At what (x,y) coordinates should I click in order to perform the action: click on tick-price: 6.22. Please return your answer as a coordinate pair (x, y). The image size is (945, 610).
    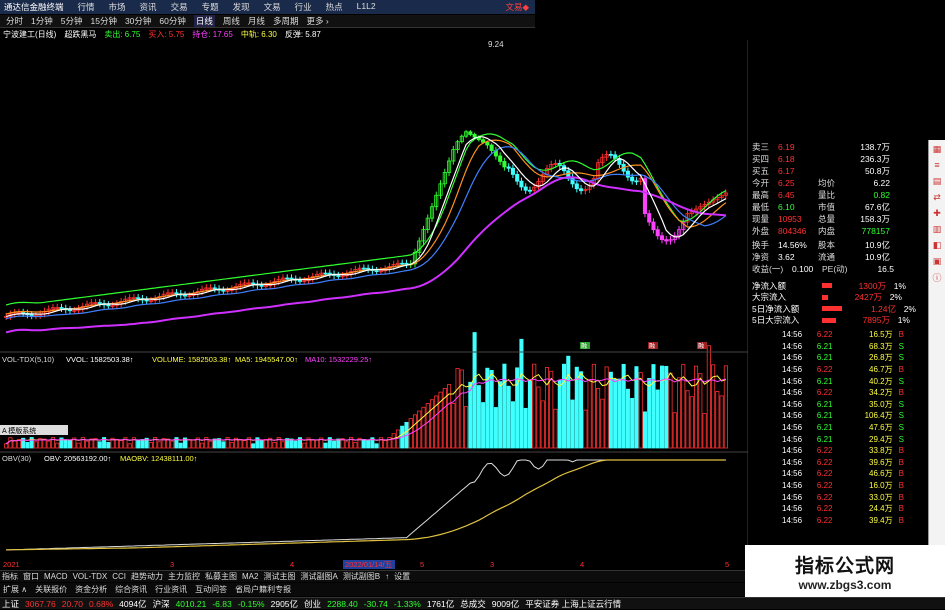
    Looking at the image, I should click on (824, 335).